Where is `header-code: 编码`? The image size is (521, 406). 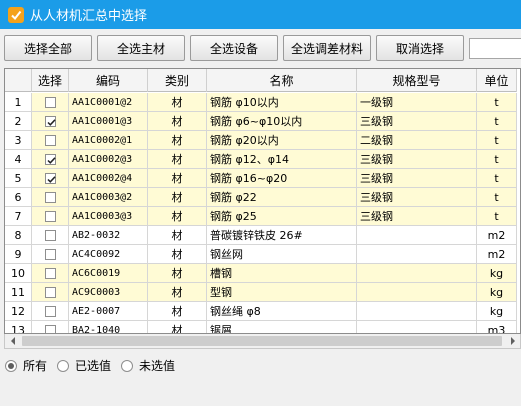 header-code: 编码 is located at coordinates (108, 80).